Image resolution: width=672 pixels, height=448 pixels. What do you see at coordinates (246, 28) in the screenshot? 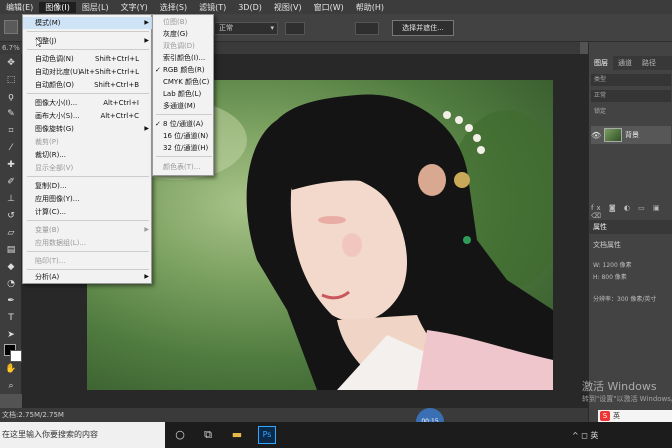
I see `mode-select: 正常` at bounding box center [246, 28].